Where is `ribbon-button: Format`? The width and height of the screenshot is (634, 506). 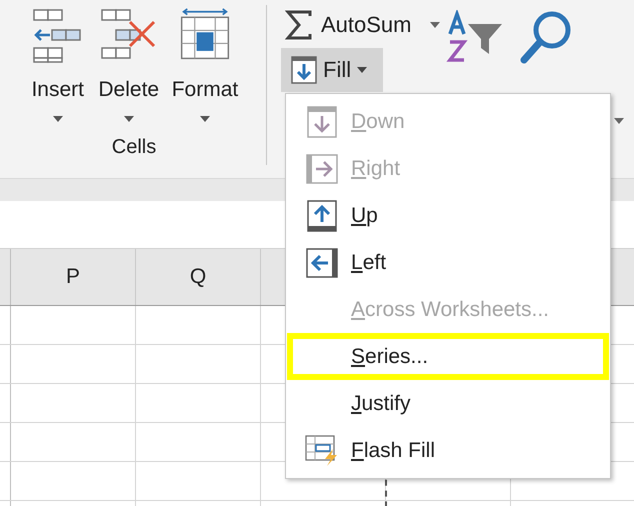
ribbon-button: Format is located at coordinates (205, 61).